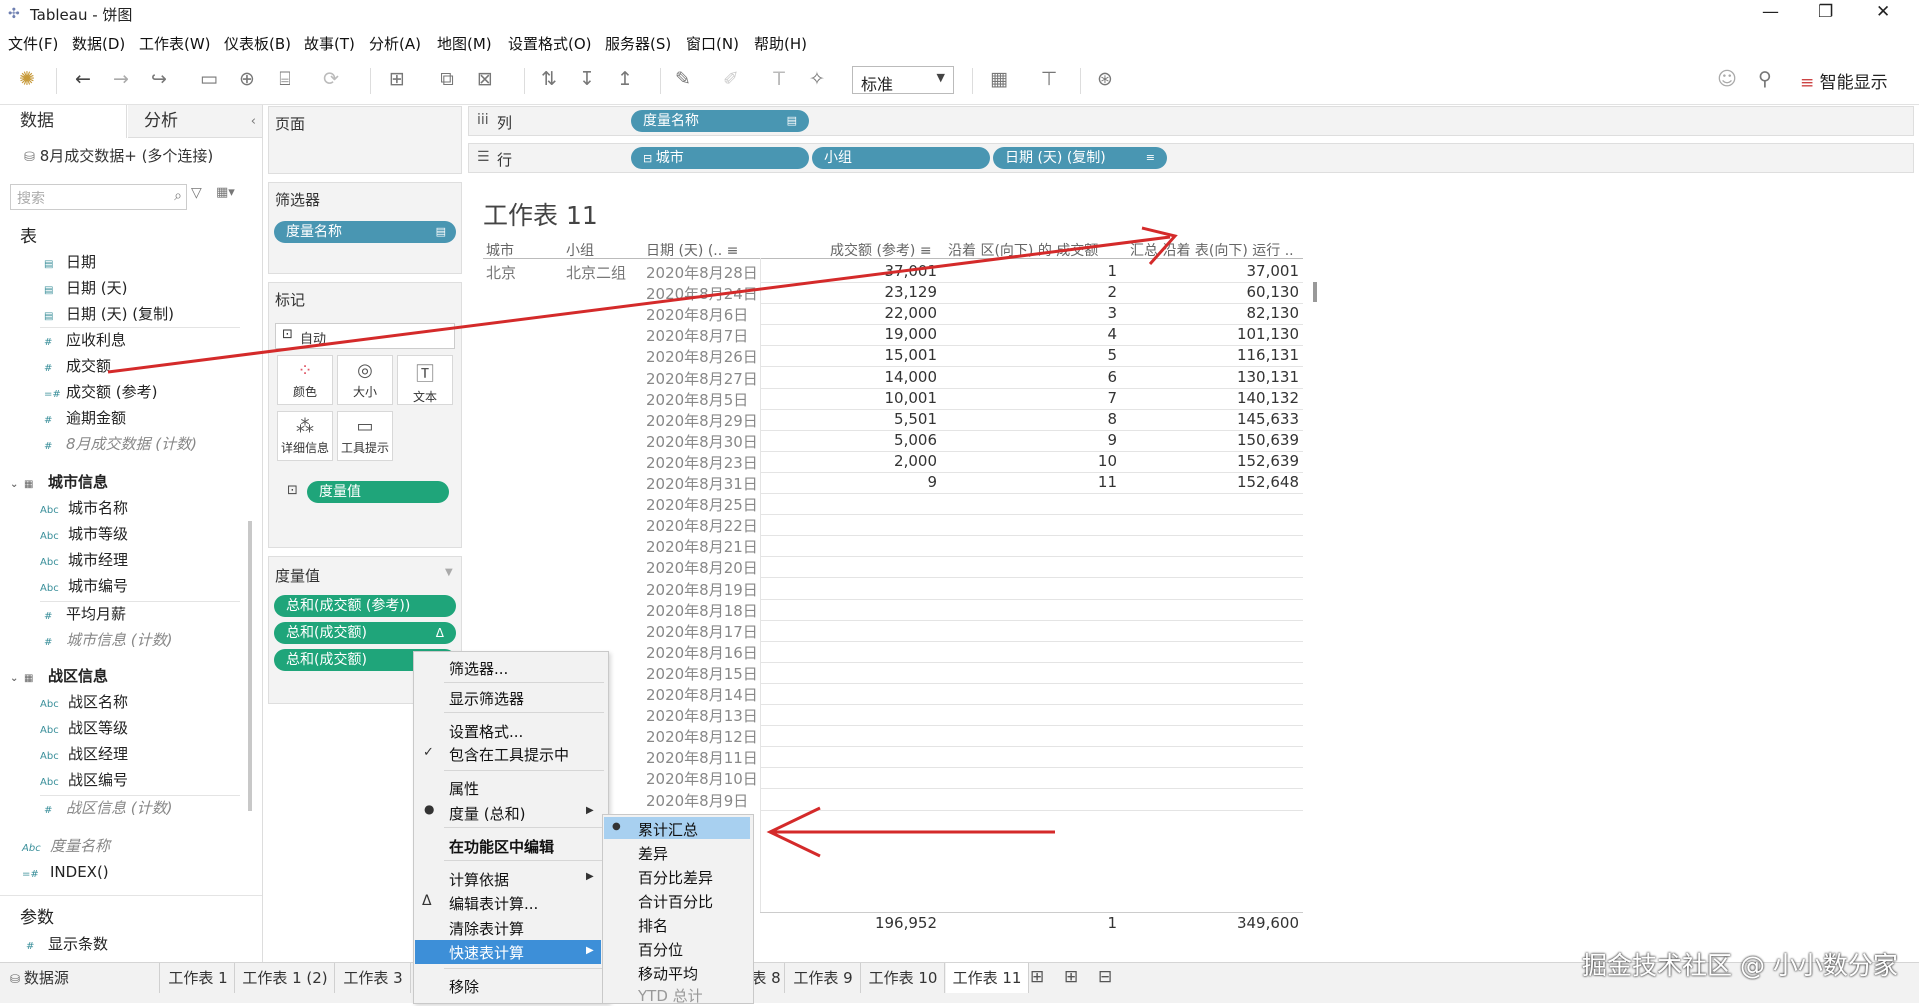 This screenshot has width=1919, height=1006. Describe the element at coordinates (486, 698) in the screenshot. I see `menu-item-show-filter: 显示筛选器` at that location.